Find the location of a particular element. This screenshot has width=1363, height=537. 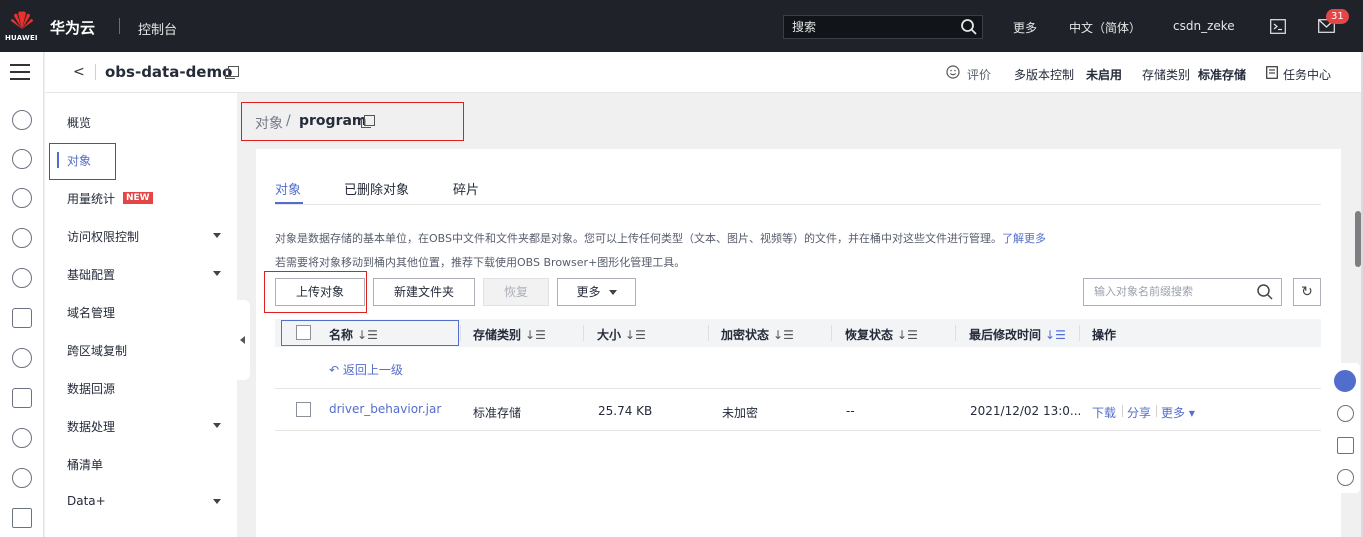

object-search is located at coordinates (1182, 292).